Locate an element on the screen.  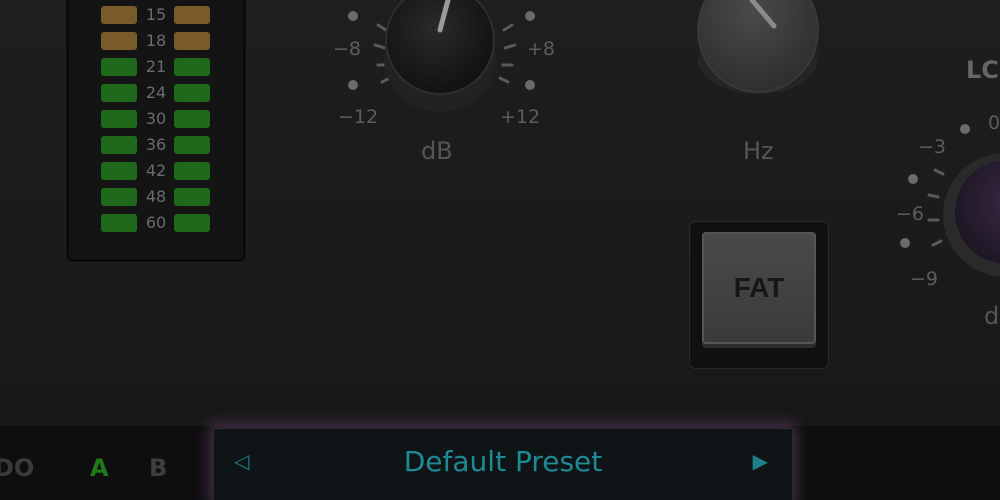
meter-scale-label: 21 is located at coordinates (156, 66).